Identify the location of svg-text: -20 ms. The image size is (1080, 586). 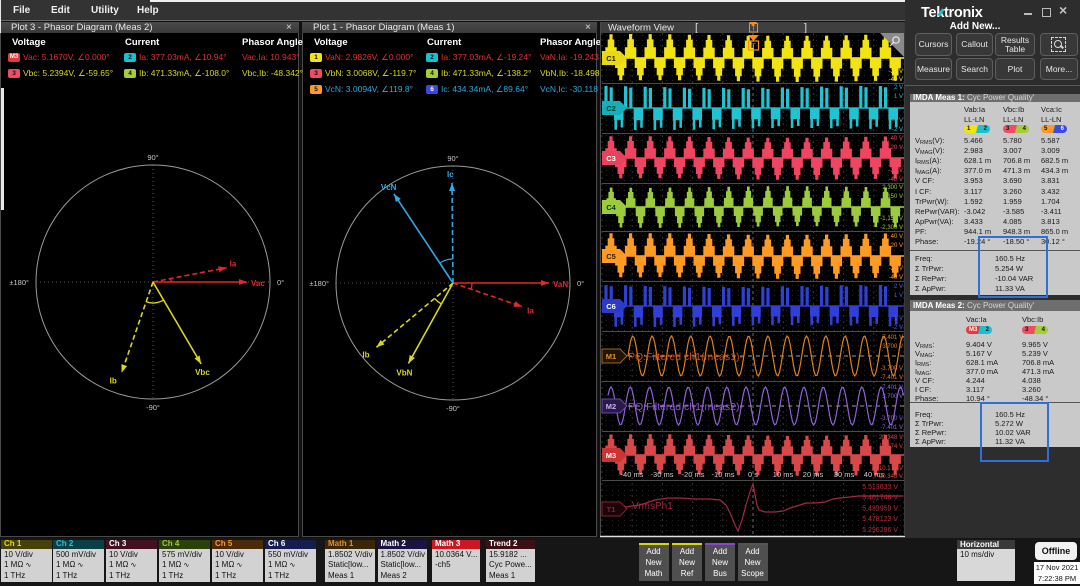
(693, 474).